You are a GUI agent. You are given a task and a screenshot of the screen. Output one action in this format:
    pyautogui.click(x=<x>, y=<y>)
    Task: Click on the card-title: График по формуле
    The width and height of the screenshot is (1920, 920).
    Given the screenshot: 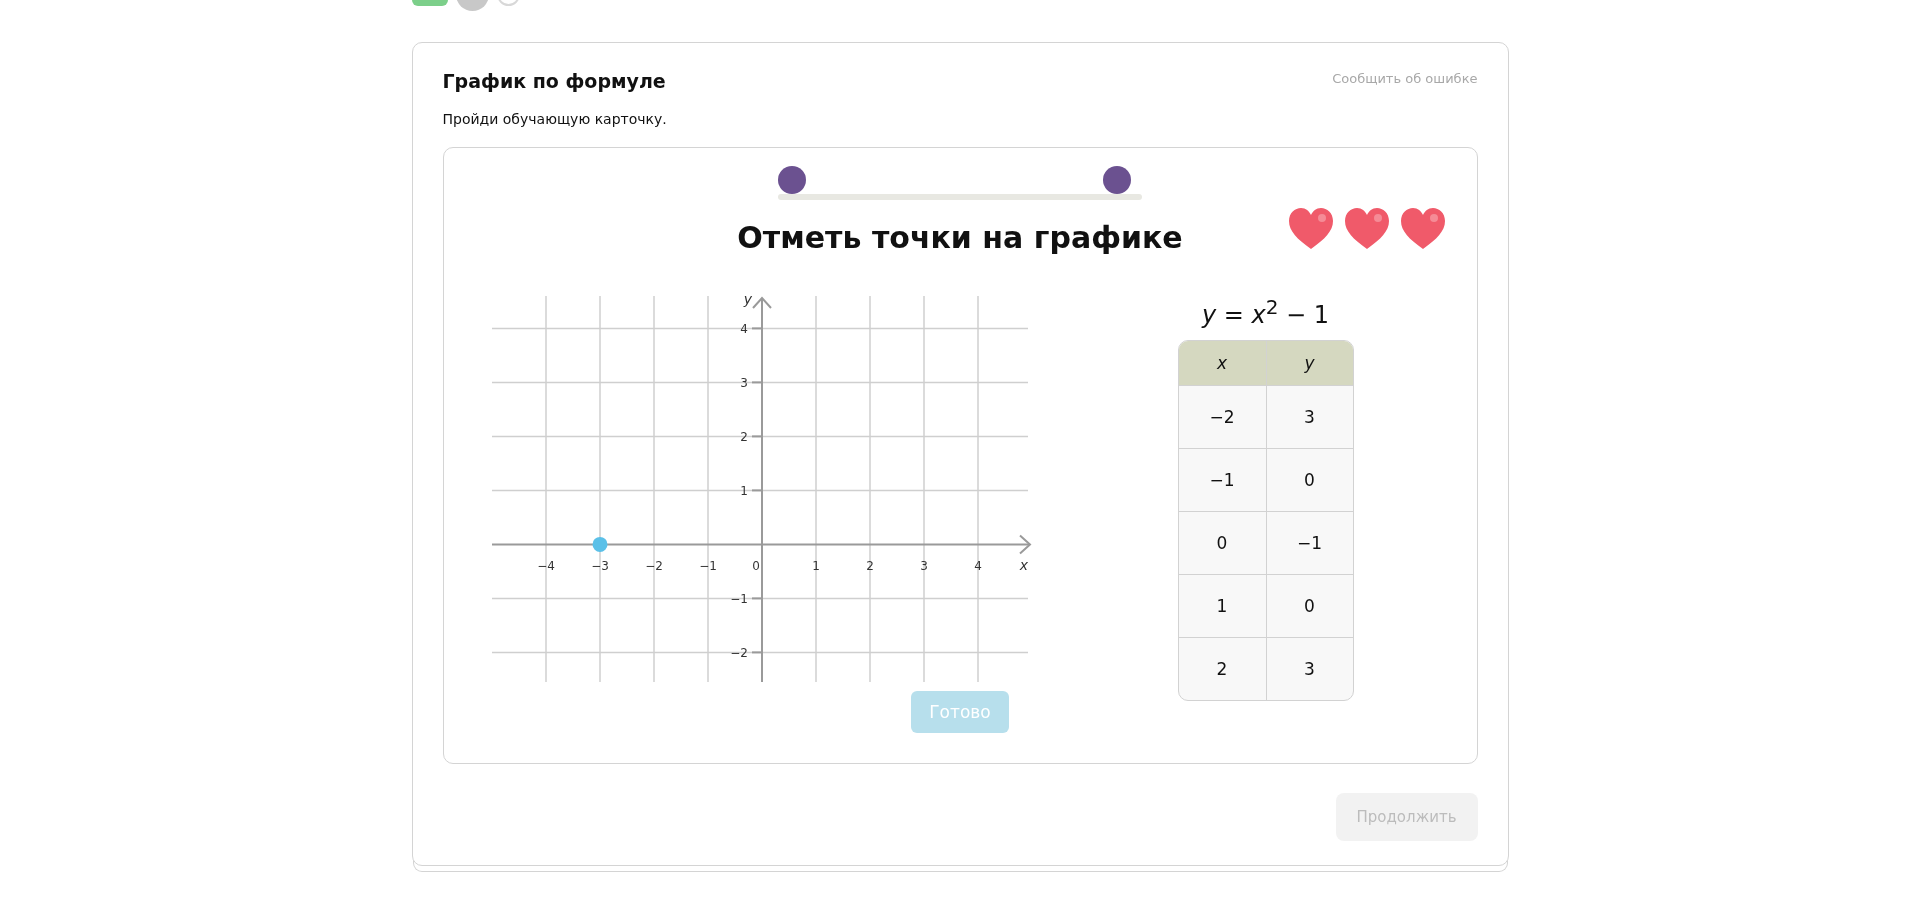 What is the action you would take?
    pyautogui.click(x=554, y=81)
    